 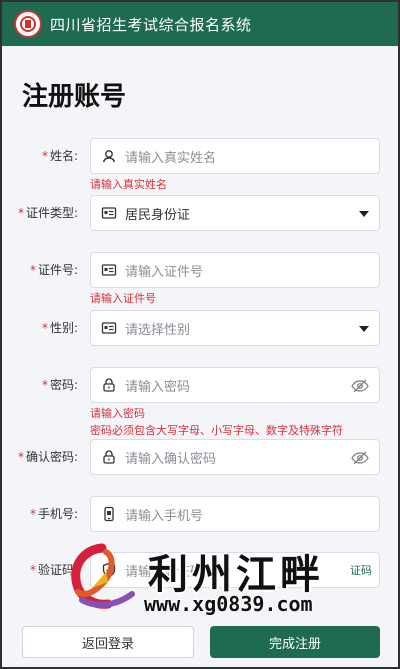 I want to click on name-row: * 姓名: 请输入真实姓名, so click(x=200, y=156).